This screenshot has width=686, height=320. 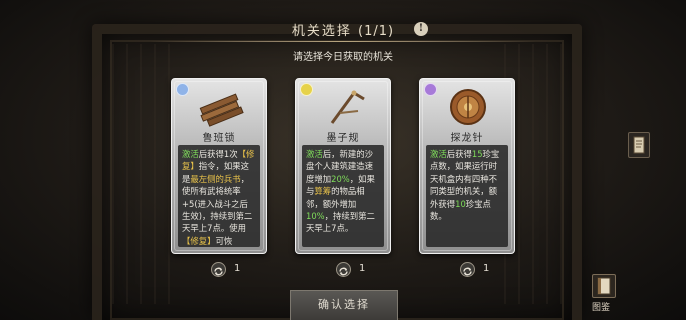 I want to click on highlight-text: 10%, so click(x=315, y=216).